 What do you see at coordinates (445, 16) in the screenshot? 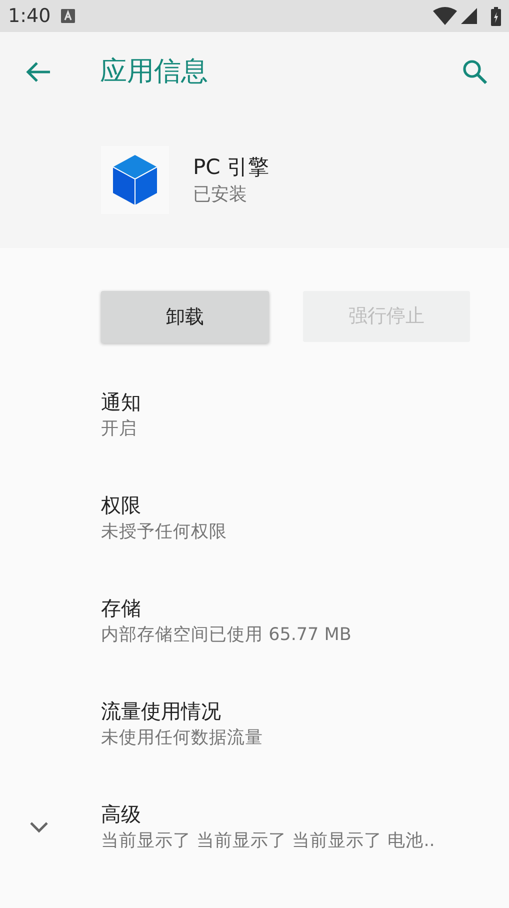
I see `wifi-icon` at bounding box center [445, 16].